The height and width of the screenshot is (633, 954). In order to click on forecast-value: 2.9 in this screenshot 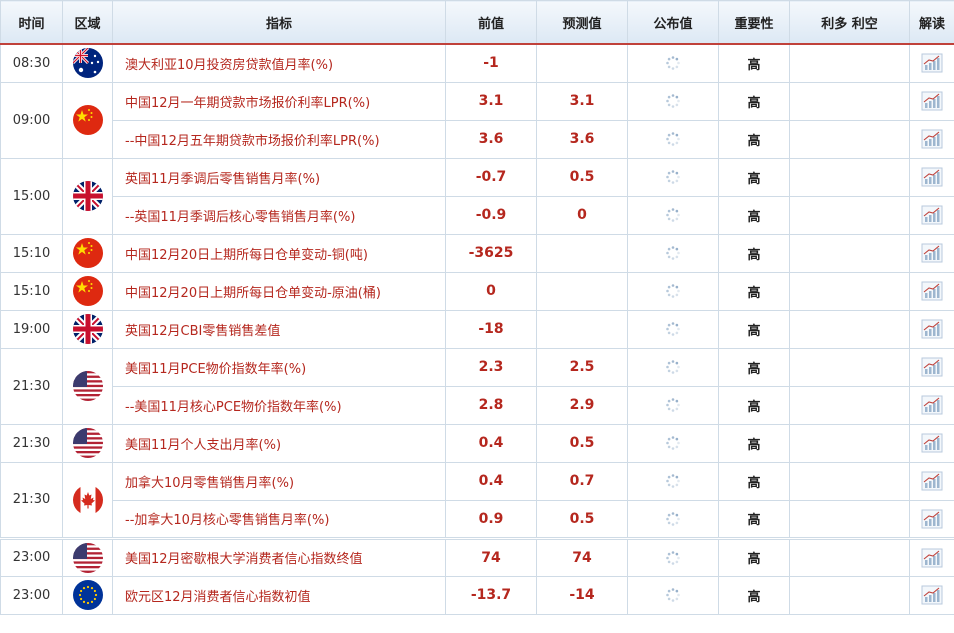, I will do `click(582, 405)`.